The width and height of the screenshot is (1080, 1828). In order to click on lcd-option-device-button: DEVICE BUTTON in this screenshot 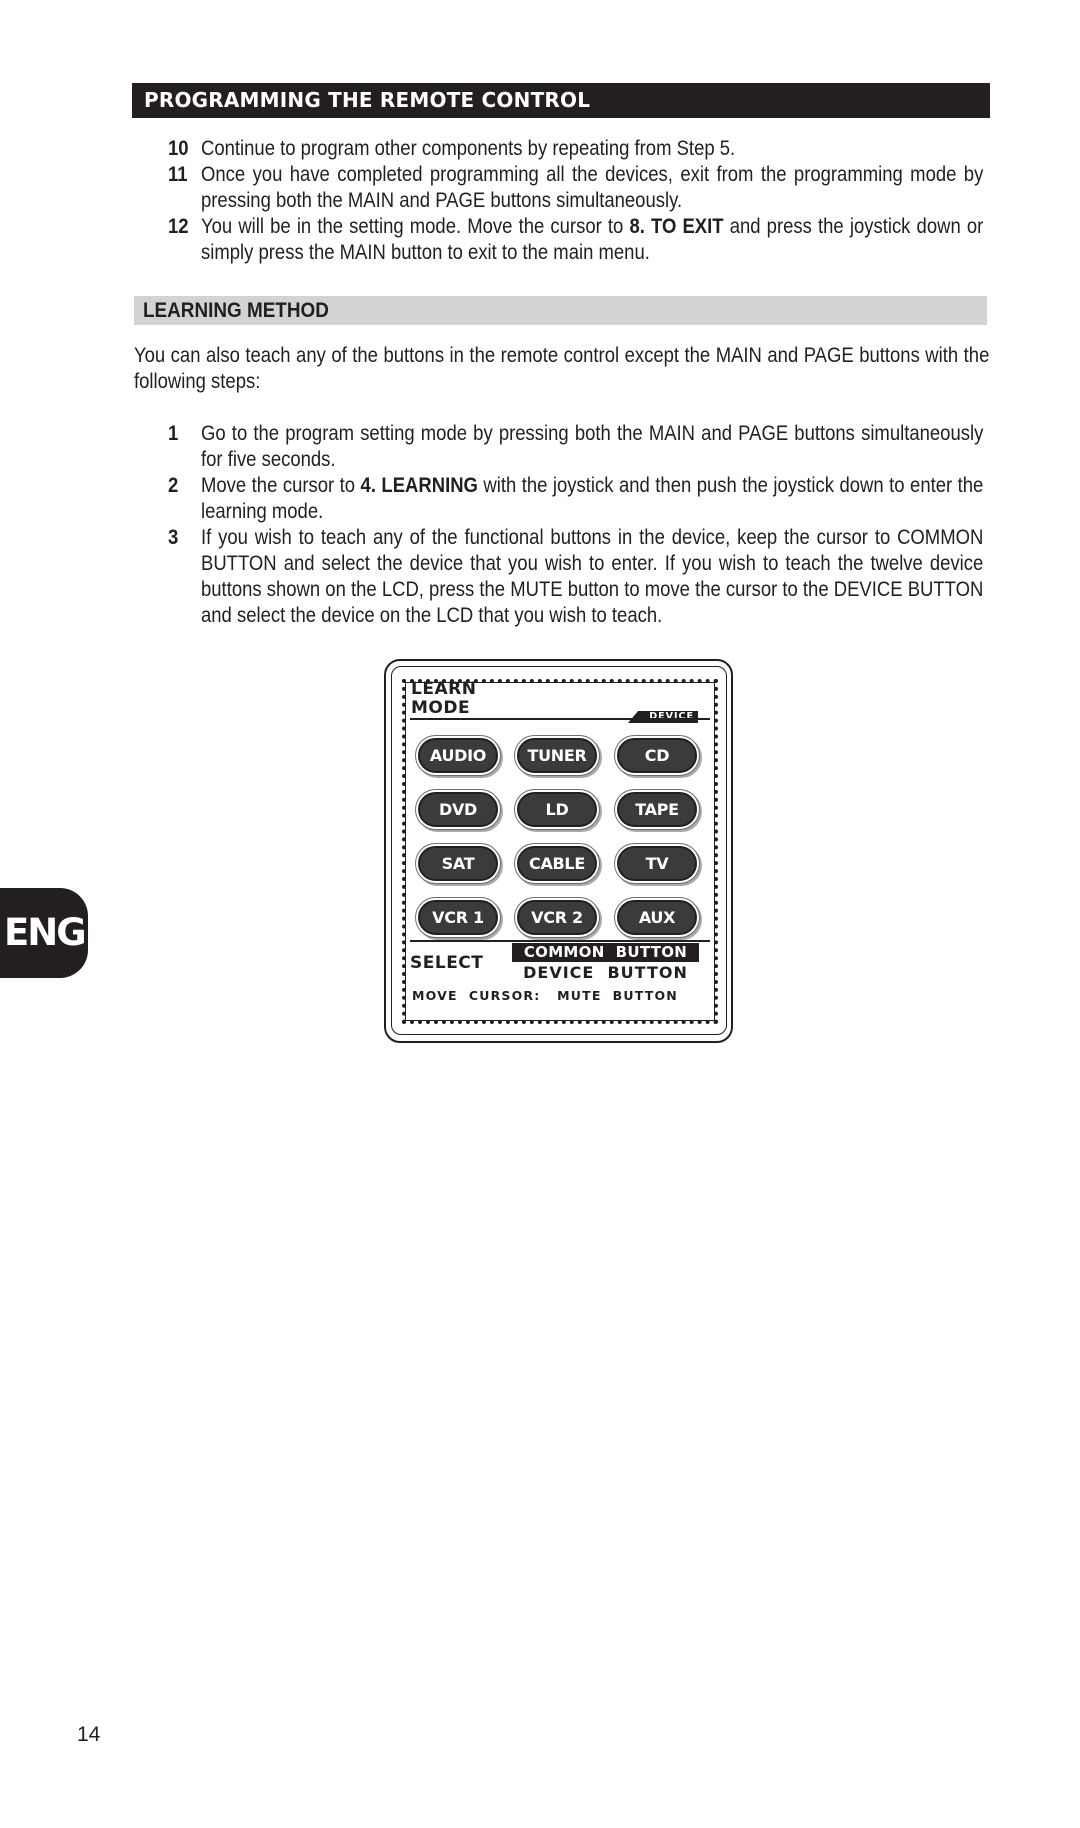, I will do `click(605, 973)`.